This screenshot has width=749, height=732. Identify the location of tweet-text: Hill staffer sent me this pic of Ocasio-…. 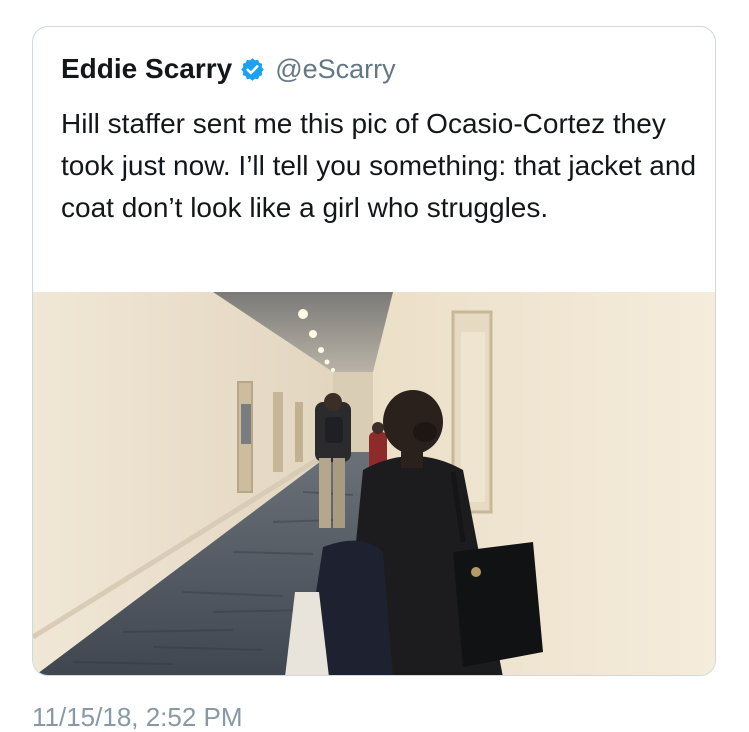
(379, 165).